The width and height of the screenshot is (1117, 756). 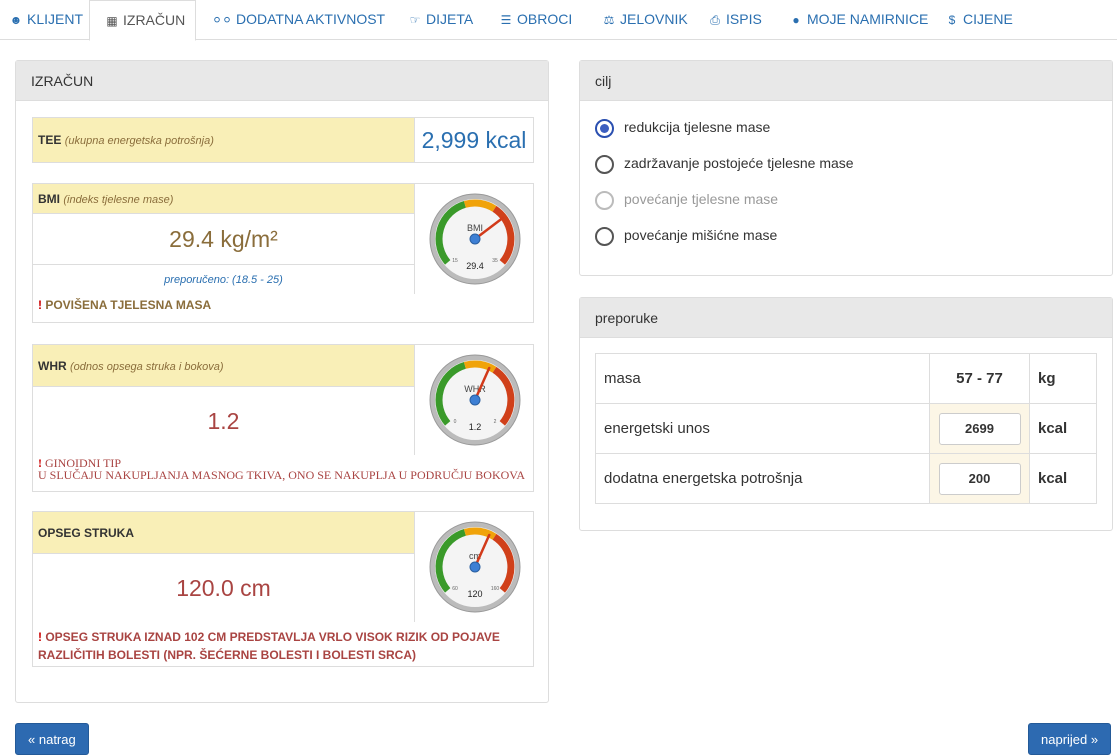 What do you see at coordinates (223, 279) in the screenshot?
I see `bmi-recommended: preporučeno: (18.5 - 25)` at bounding box center [223, 279].